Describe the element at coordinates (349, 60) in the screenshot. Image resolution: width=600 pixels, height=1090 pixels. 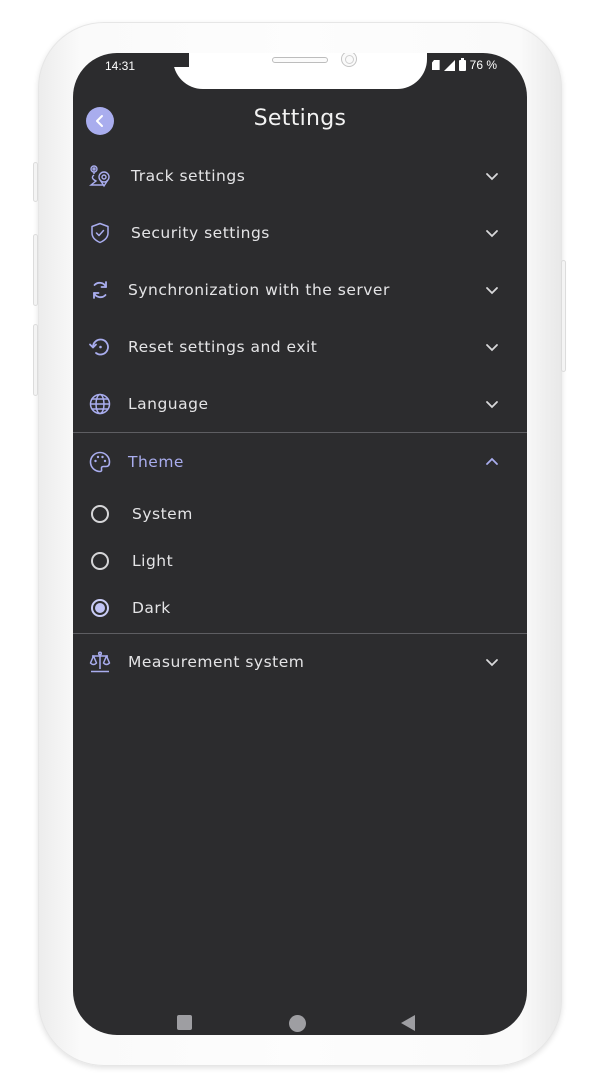
I see `front-camera` at that location.